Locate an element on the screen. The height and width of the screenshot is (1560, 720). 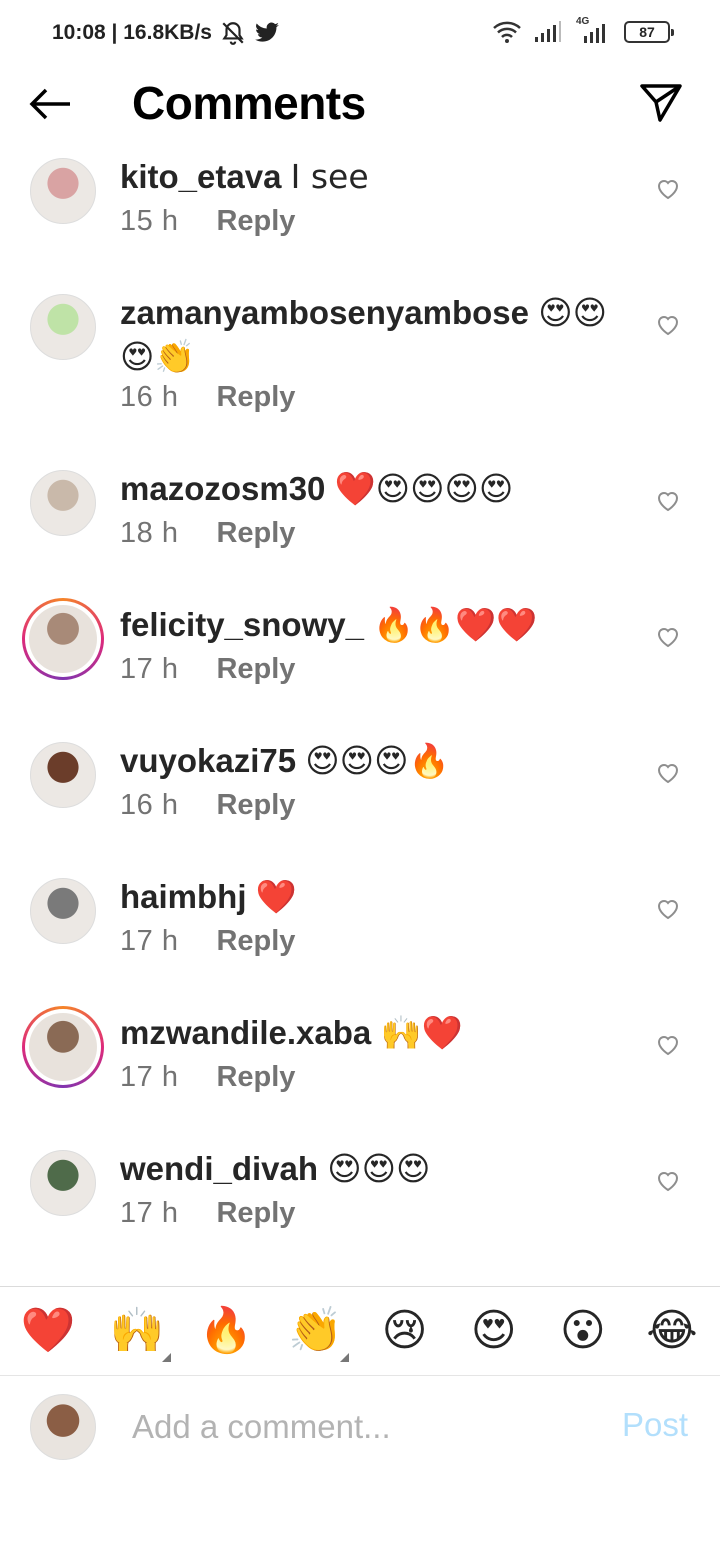
comment-text: vuyokazi75 😍😍😍🔥 is located at coordinates (370, 761).